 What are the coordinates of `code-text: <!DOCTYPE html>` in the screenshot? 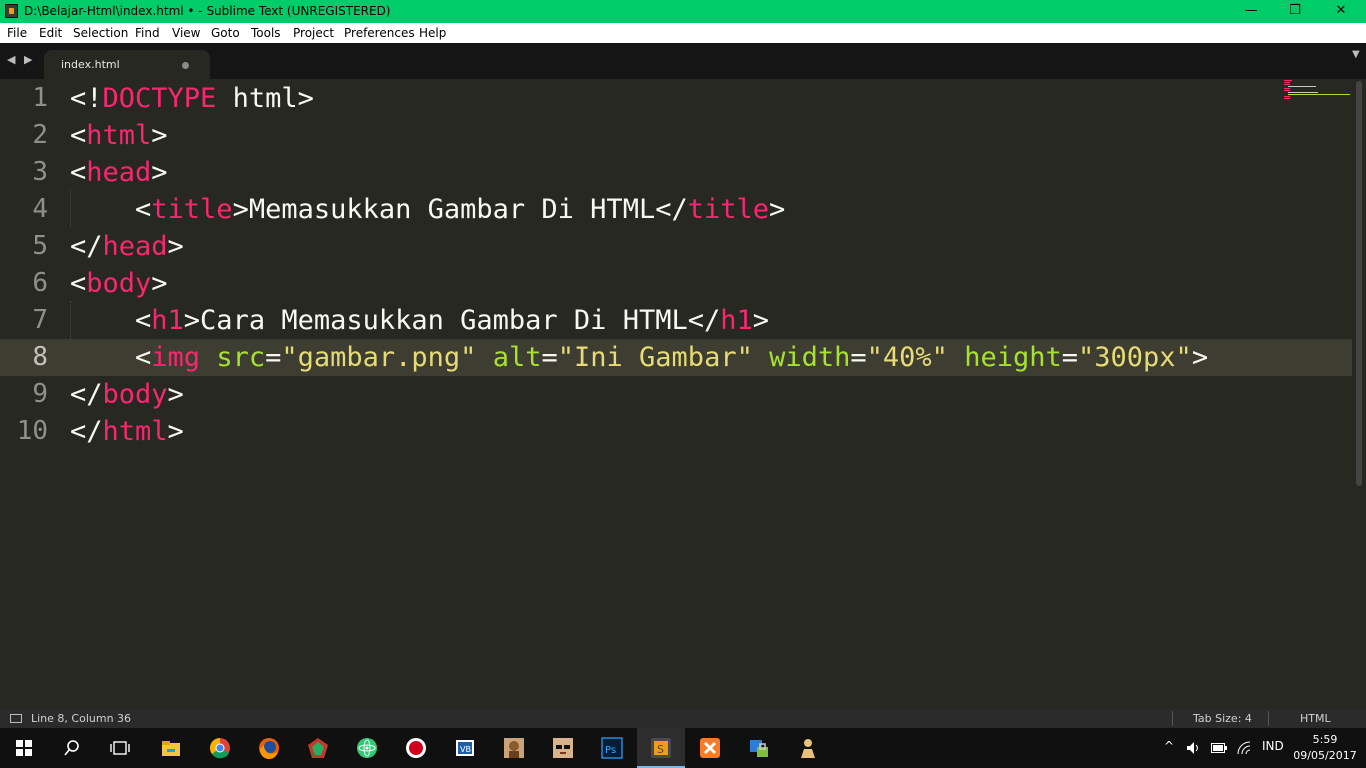 It's located at (192, 98).